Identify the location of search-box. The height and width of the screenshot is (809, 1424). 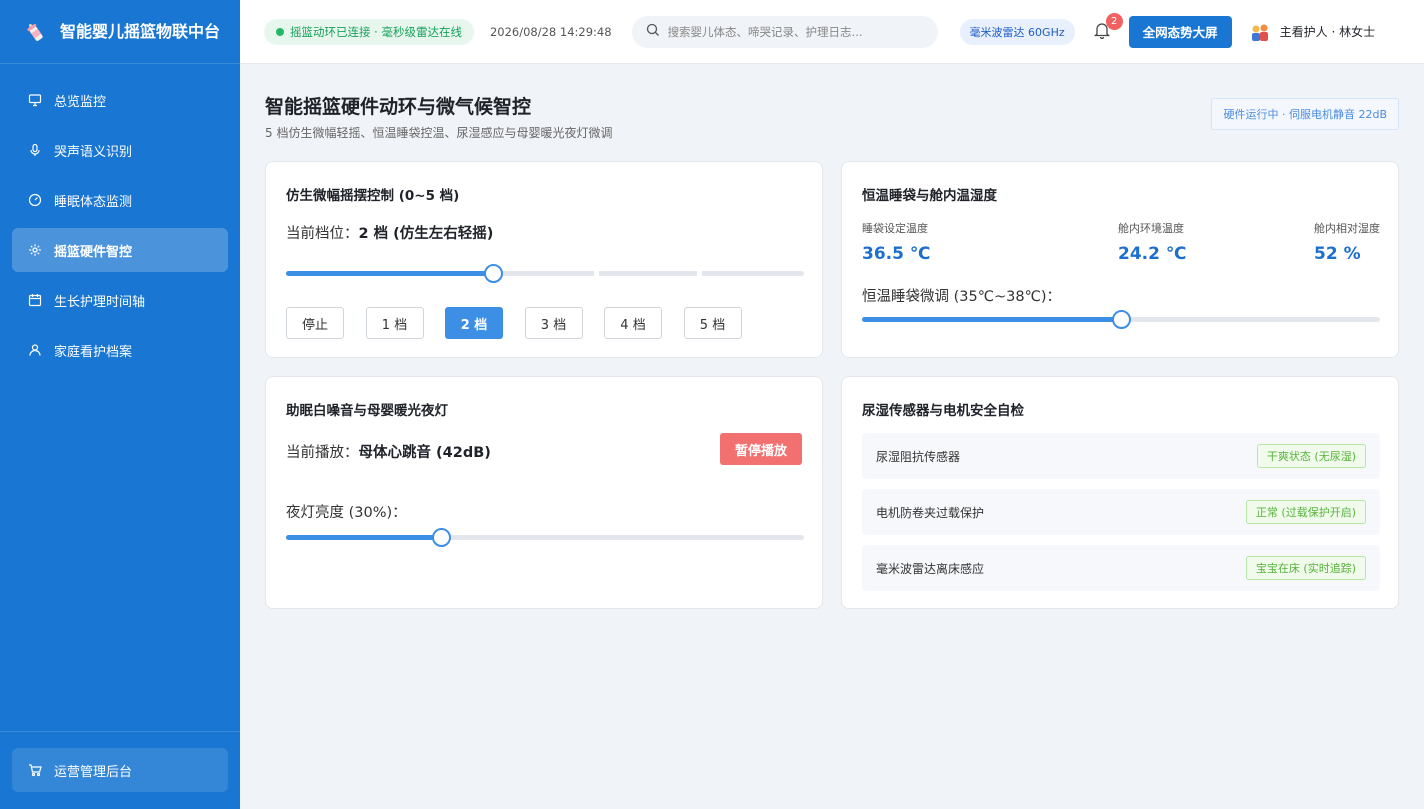
(784, 31).